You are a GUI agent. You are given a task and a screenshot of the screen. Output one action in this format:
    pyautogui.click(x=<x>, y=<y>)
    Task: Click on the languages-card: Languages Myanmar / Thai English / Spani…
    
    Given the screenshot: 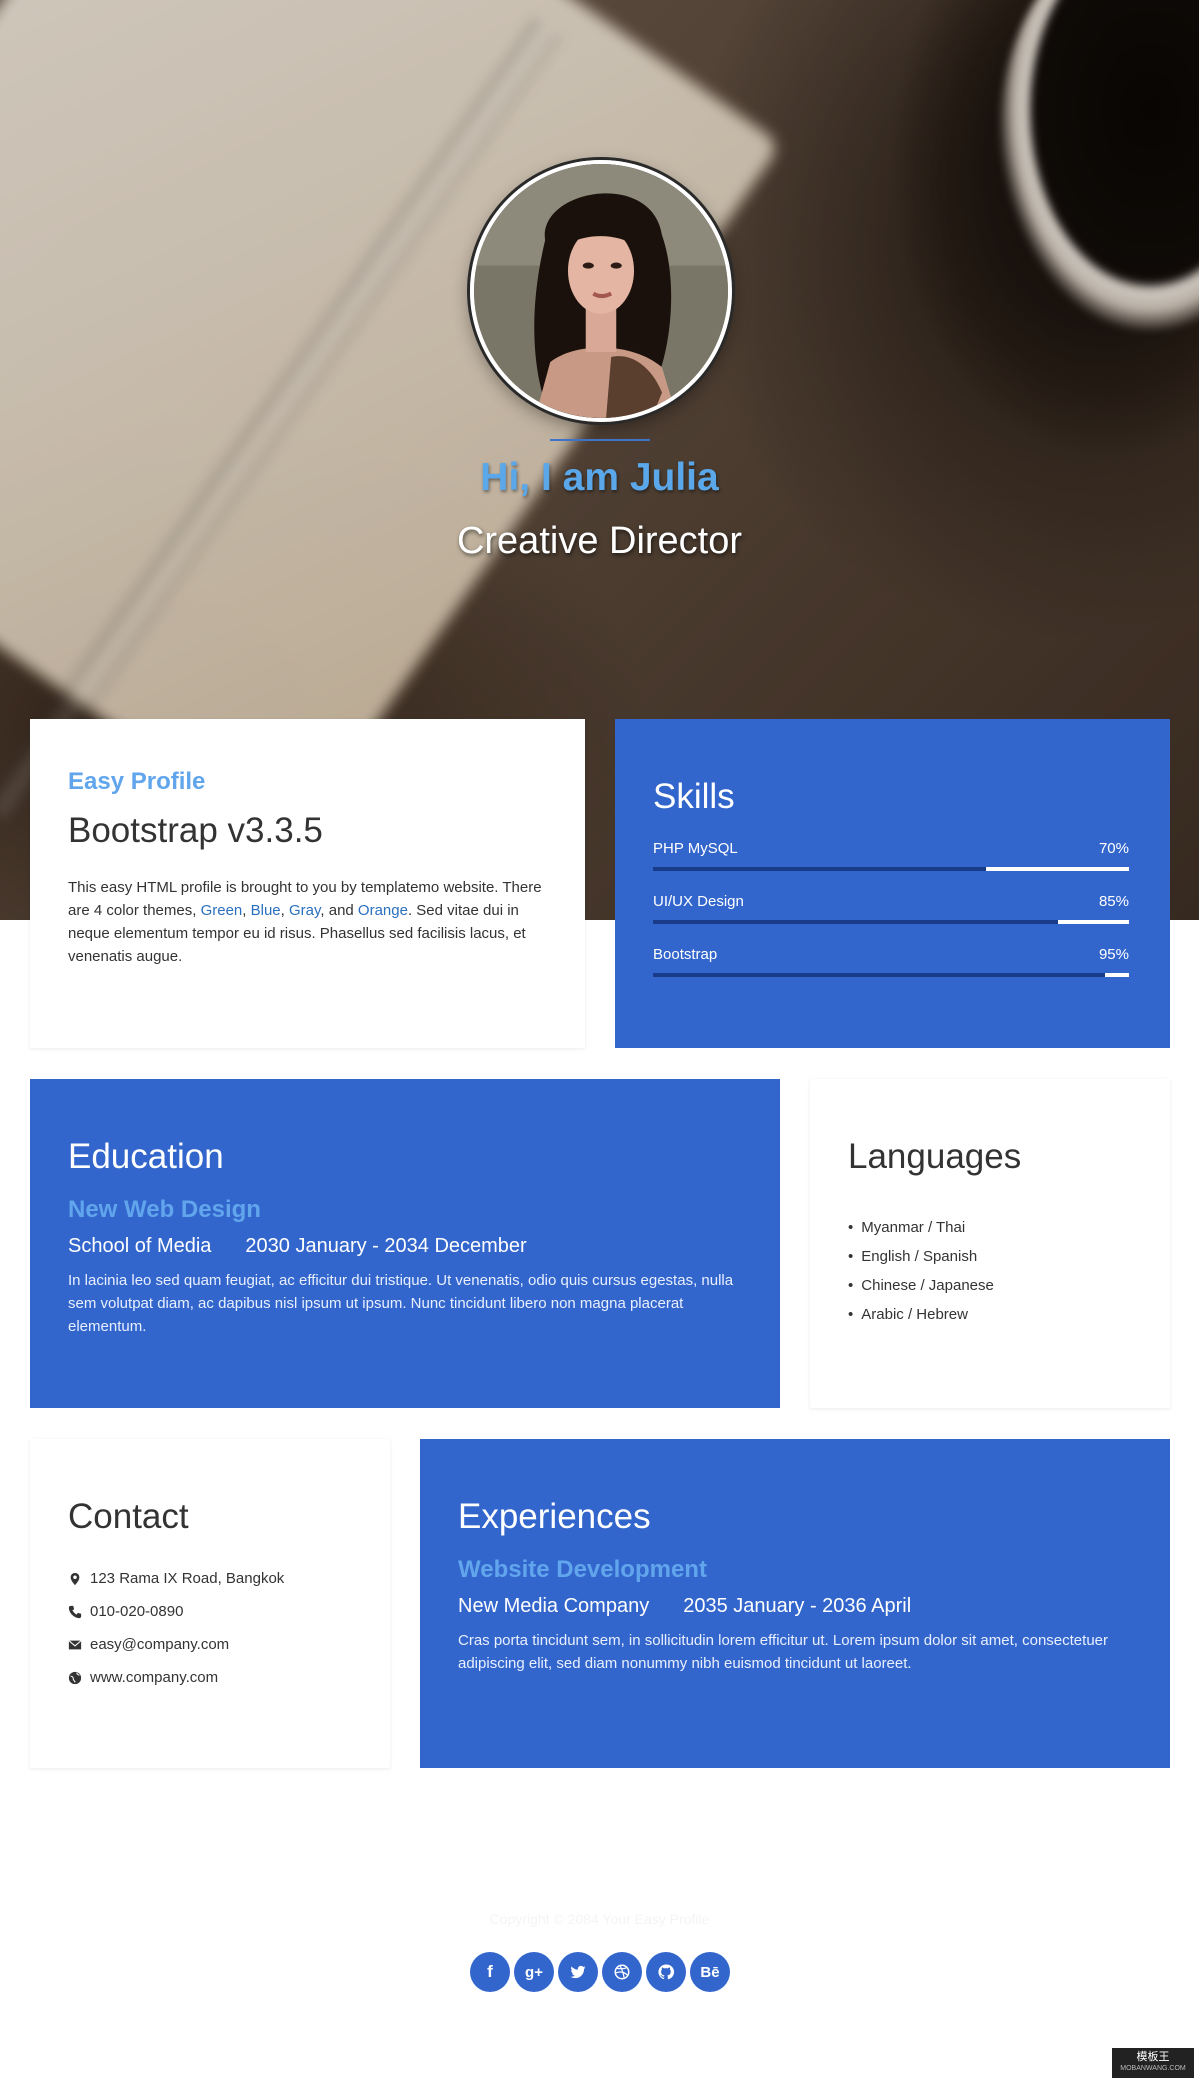 What is the action you would take?
    pyautogui.click(x=990, y=1243)
    